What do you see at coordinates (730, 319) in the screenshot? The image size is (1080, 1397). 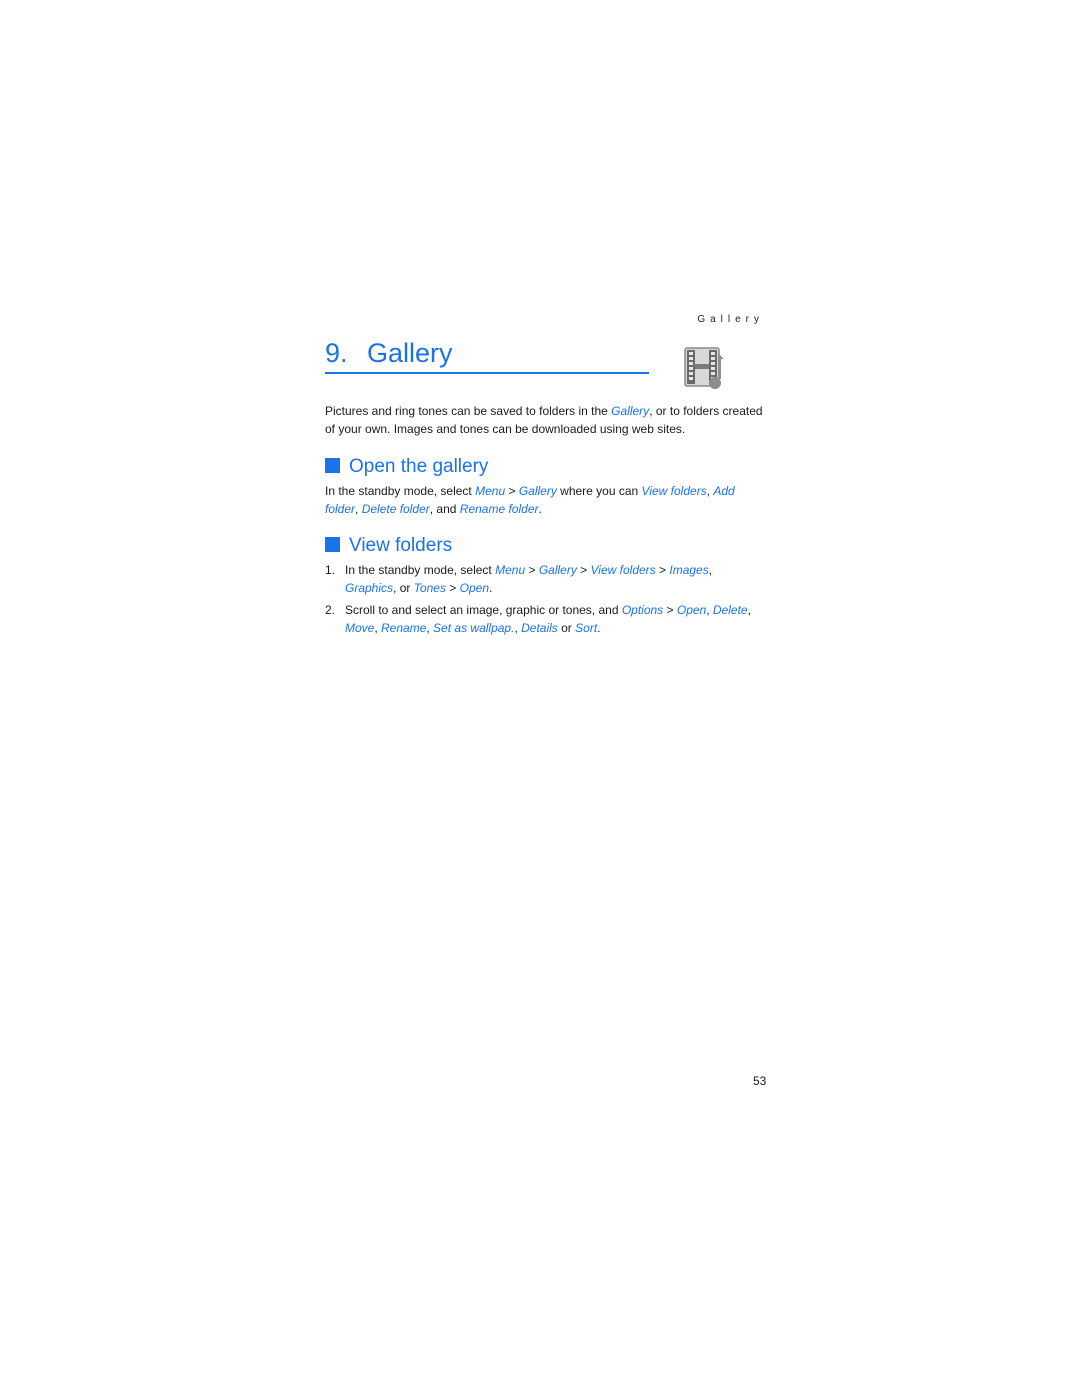 I see `running-header: Gallery` at bounding box center [730, 319].